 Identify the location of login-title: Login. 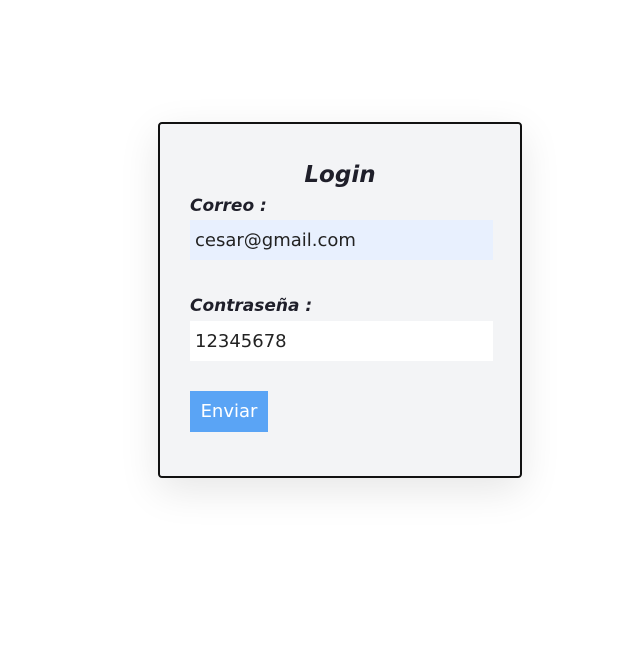
(340, 175).